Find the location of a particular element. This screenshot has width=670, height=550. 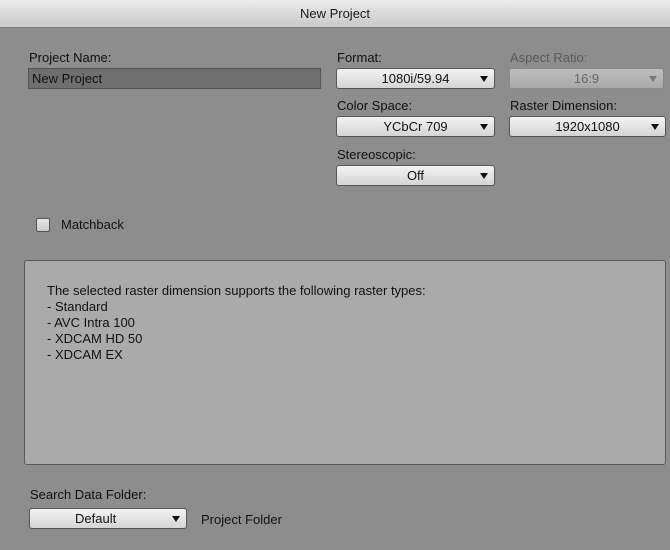

raster-dimension-label: Raster Dimension: is located at coordinates (563, 105).